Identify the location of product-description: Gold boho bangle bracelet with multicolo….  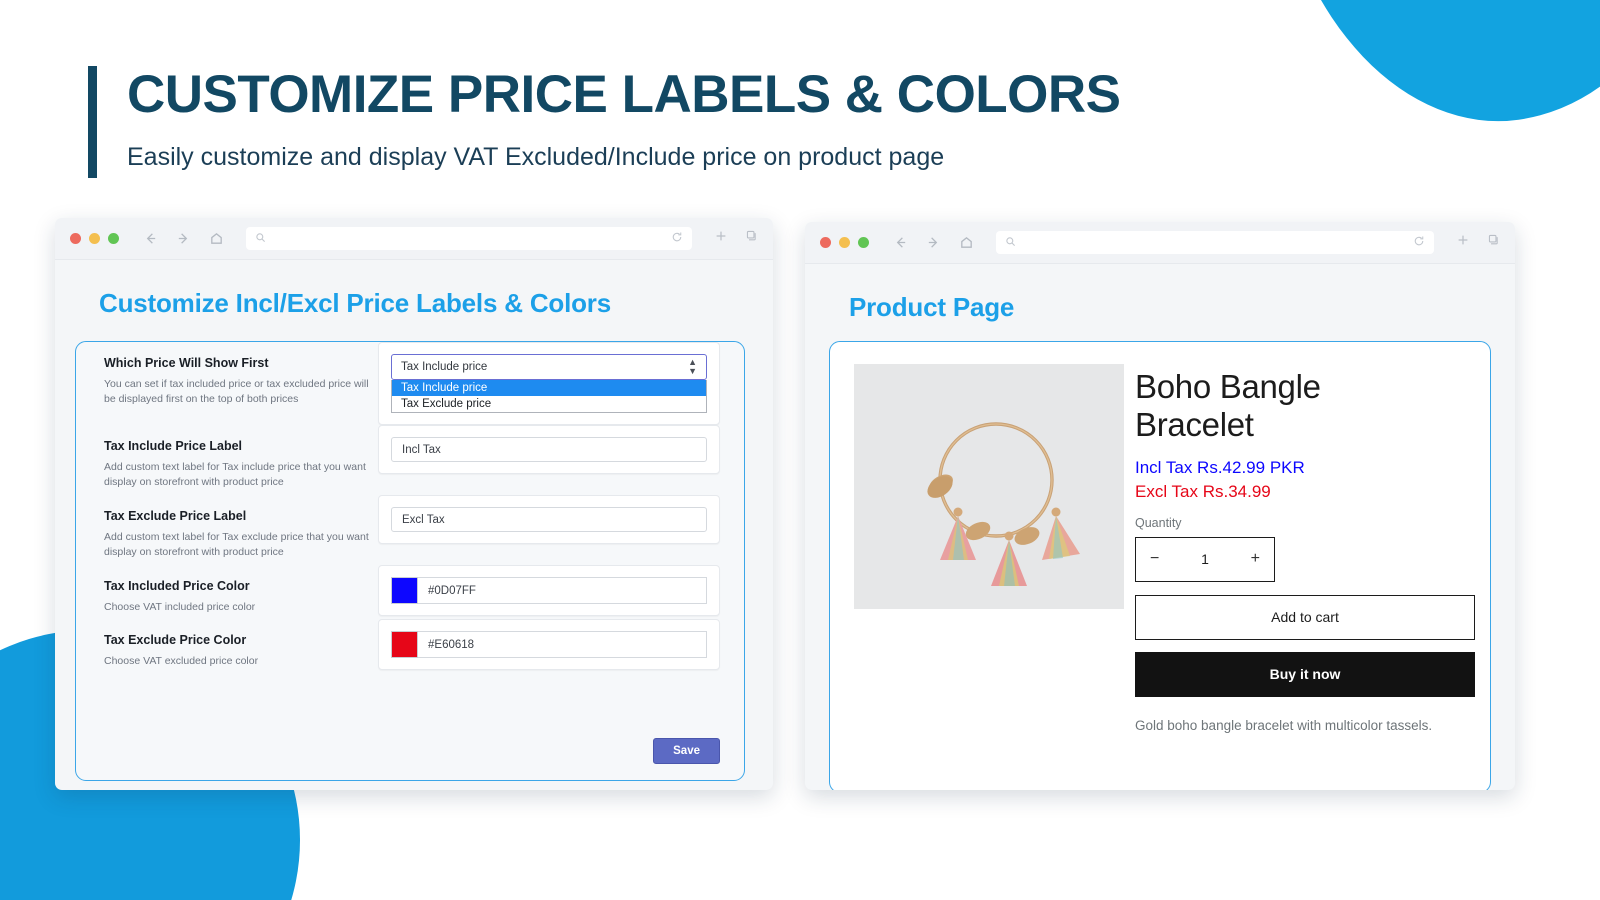
(1284, 725).